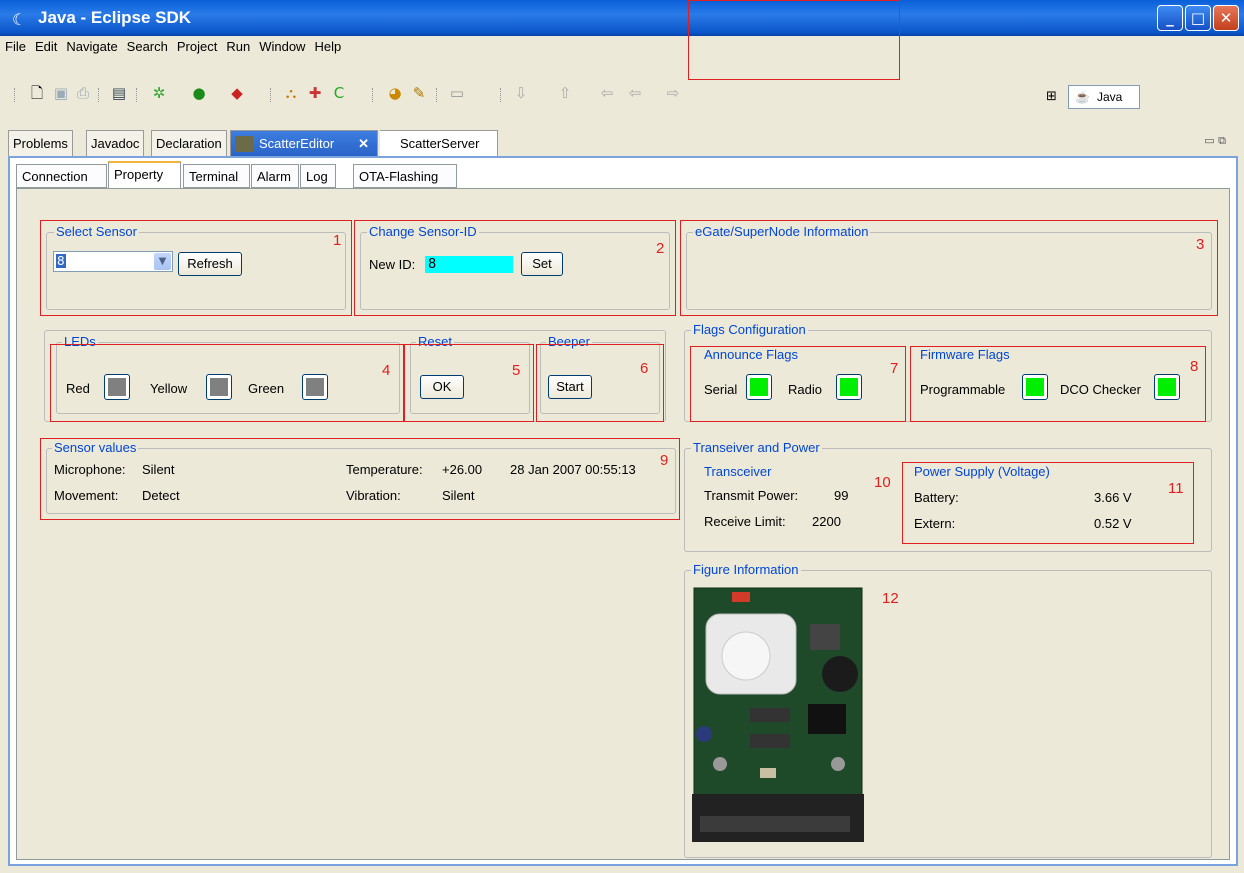 Image resolution: width=1244 pixels, height=873 pixels. Describe the element at coordinates (1226, 18) in the screenshot. I see `close-window-button: ✕` at that location.